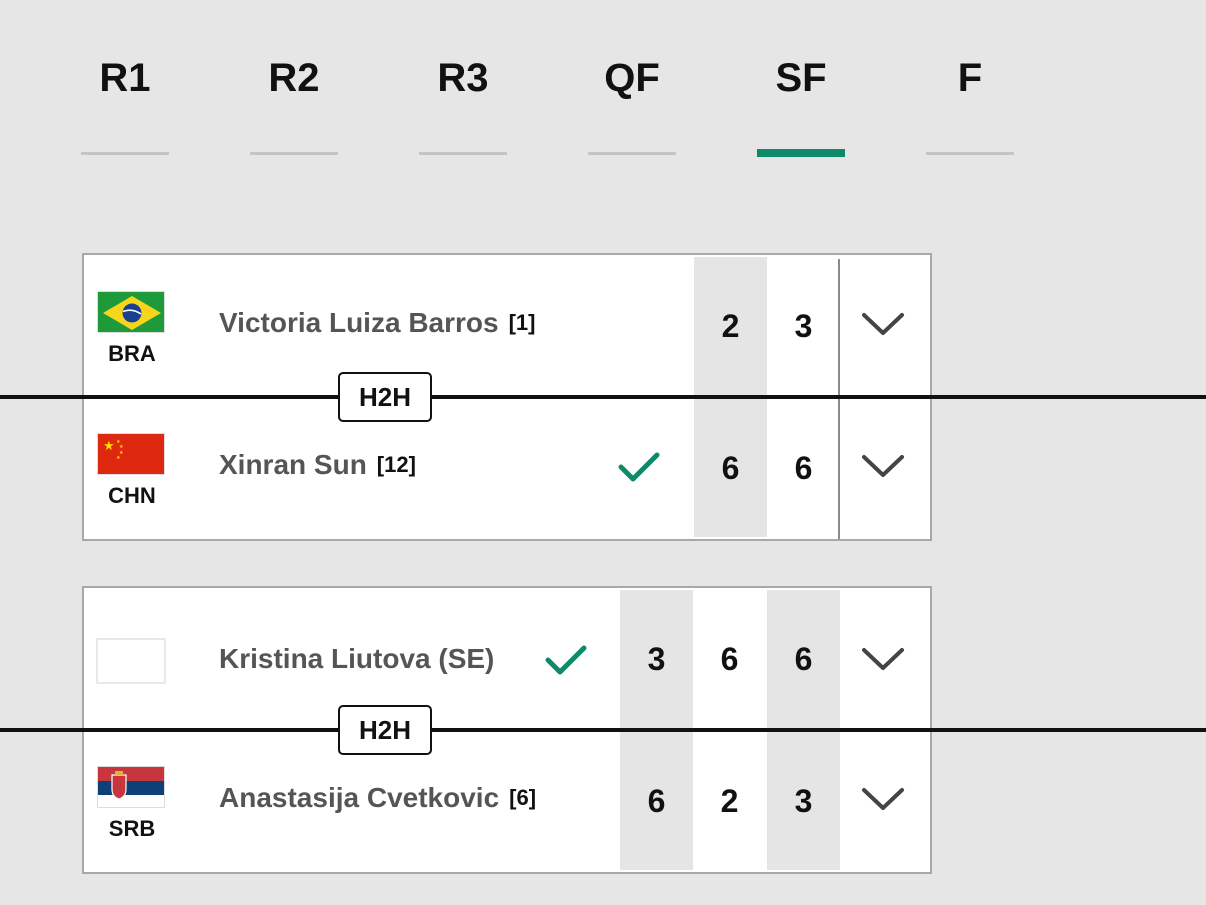  I want to click on player-row: ★ ★ ★ ★ ★ CHN Xinran Sun [12] 6 6, so click(507, 468).